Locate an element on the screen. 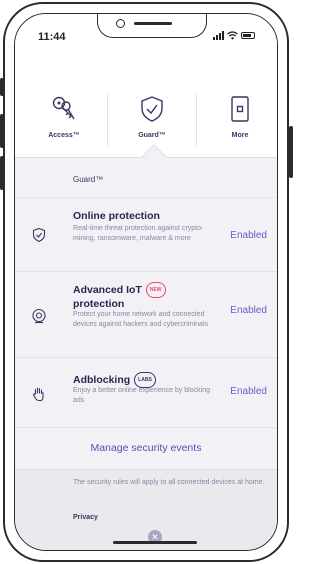 The height and width of the screenshot is (564, 320). privacy-link: Privacy is located at coordinates (85, 517).